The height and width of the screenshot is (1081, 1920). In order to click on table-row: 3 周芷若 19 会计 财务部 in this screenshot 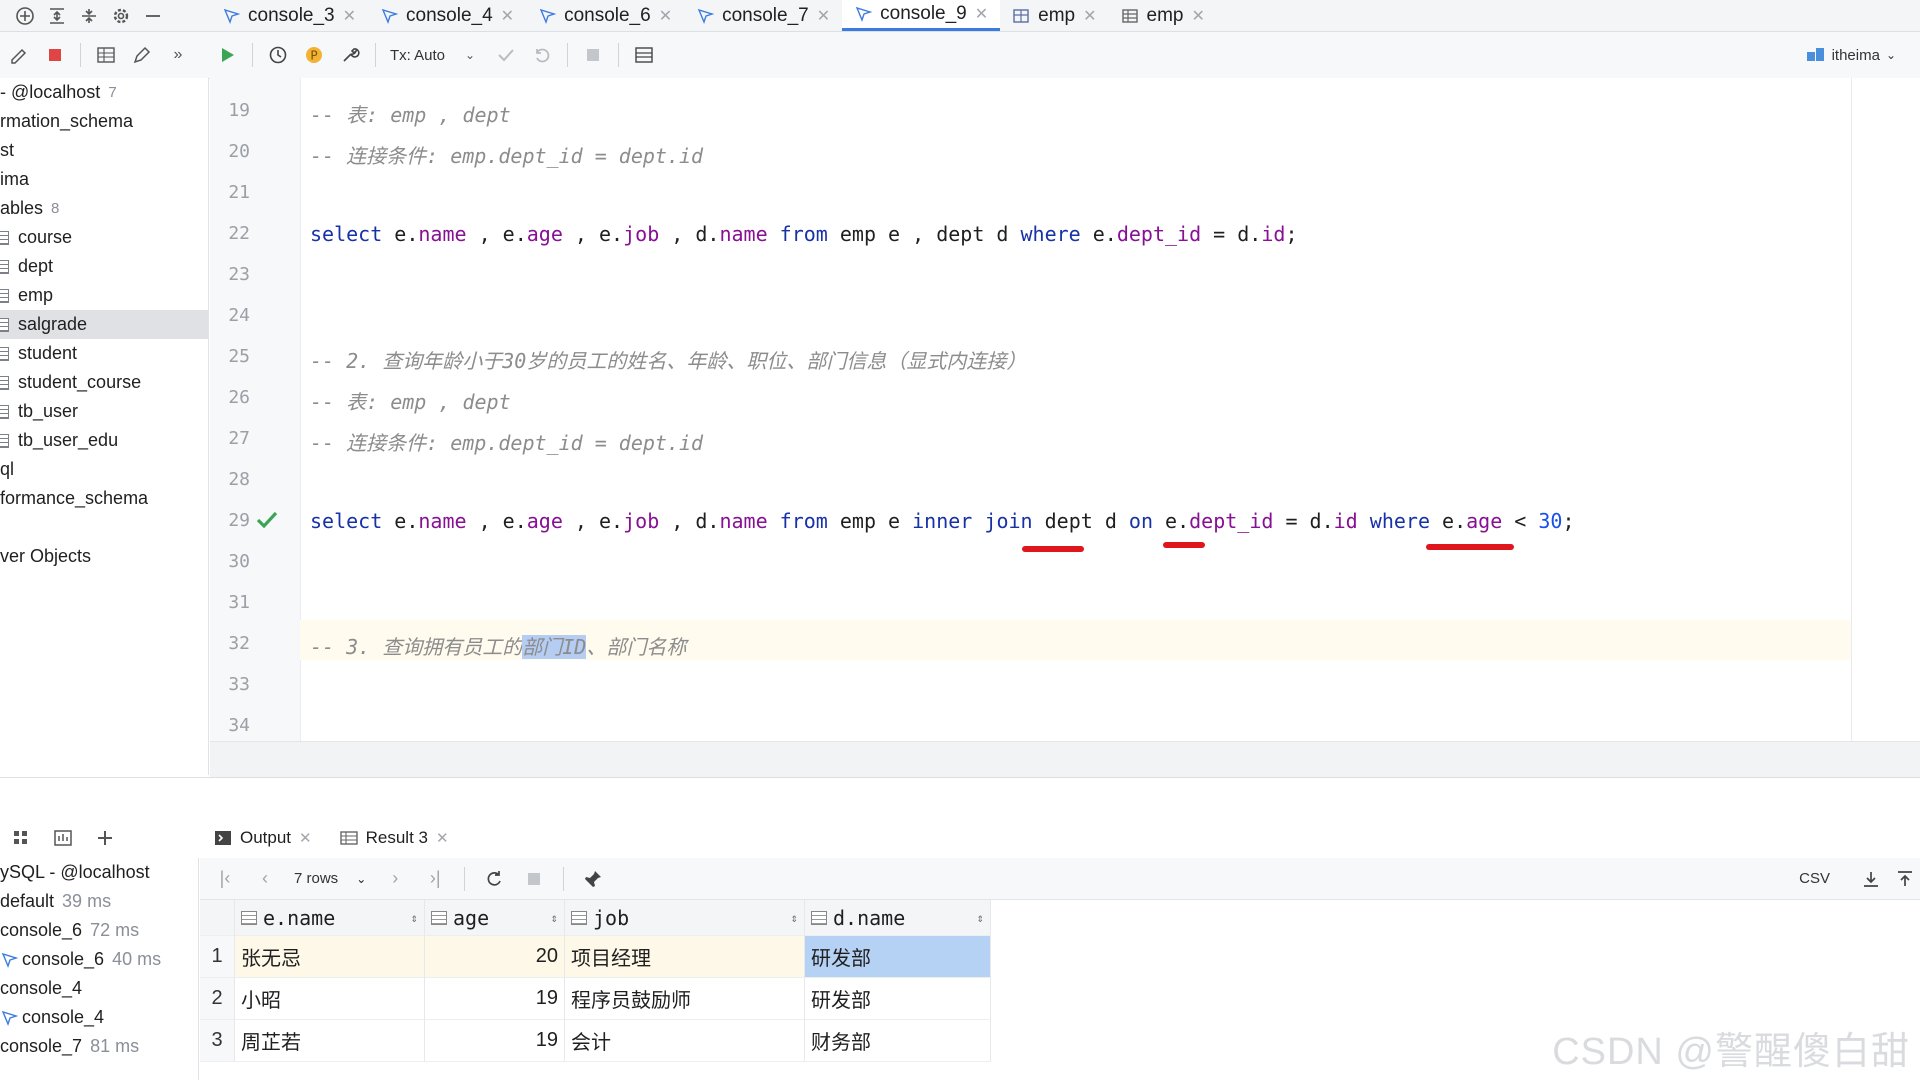, I will do `click(595, 1041)`.